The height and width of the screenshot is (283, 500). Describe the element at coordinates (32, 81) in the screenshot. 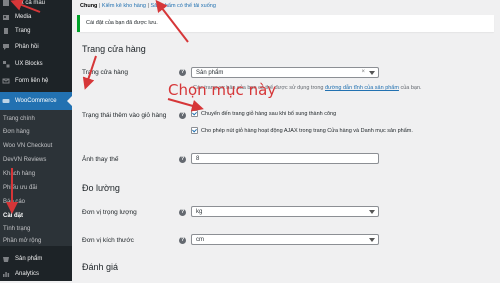

I see `sidebar-item-label: Form liên hệ` at that location.